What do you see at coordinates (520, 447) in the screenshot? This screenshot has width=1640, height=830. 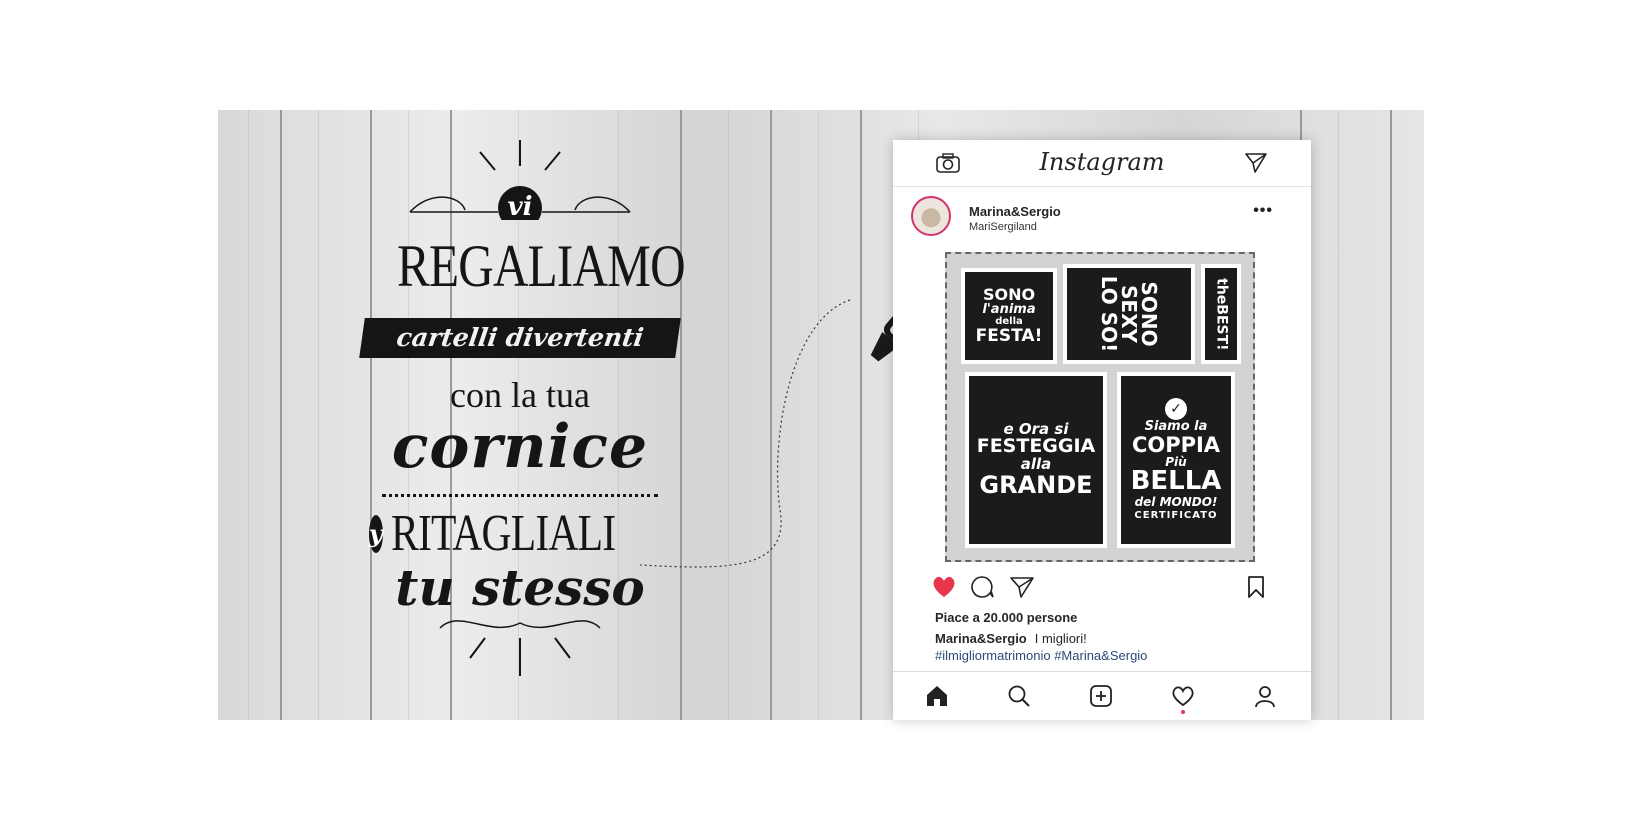 I see `poster-cornice: cornice` at bounding box center [520, 447].